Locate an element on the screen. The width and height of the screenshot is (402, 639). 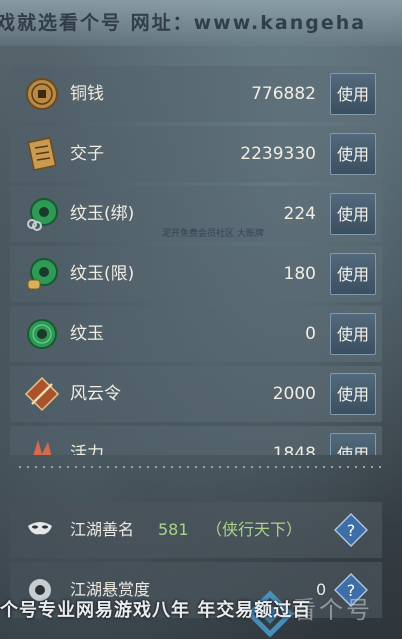
reputation-status: （侠行天下） is located at coordinates (254, 529).